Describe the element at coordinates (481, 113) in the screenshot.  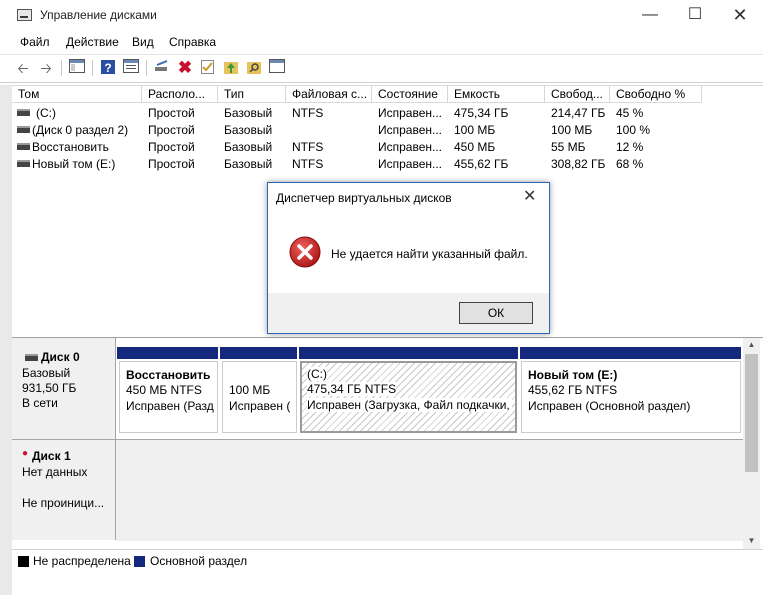
I see `cell-capacity: 475,34 ГБ` at that location.